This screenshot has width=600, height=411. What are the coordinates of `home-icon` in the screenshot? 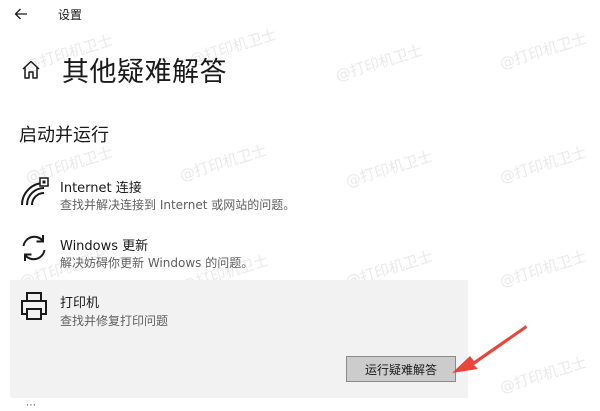 It's located at (31, 70).